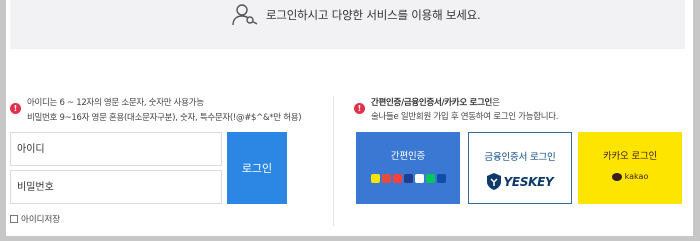 The width and height of the screenshot is (700, 241). Describe the element at coordinates (636, 176) in the screenshot. I see `kakao-brand: kakao` at that location.